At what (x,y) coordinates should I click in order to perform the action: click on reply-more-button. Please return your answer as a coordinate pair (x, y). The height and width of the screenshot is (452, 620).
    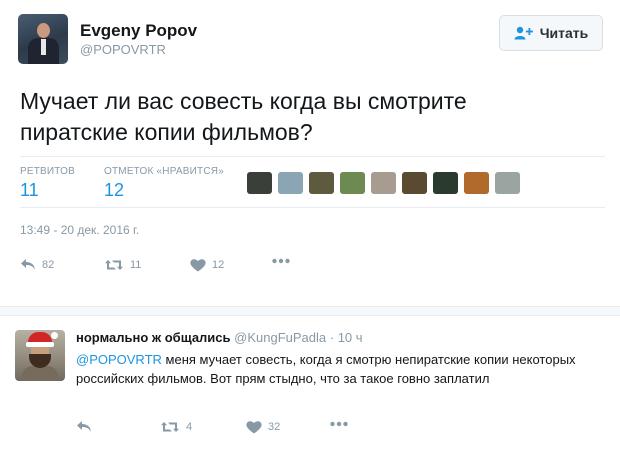
    Looking at the image, I should click on (339, 424).